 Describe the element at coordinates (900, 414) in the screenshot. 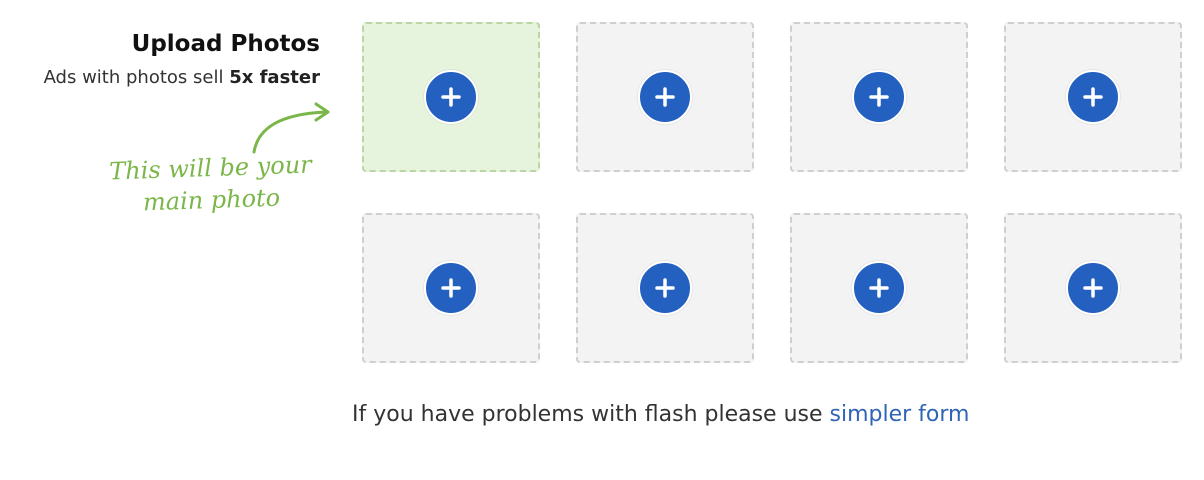

I see `simpler-form-link: simpler form` at that location.